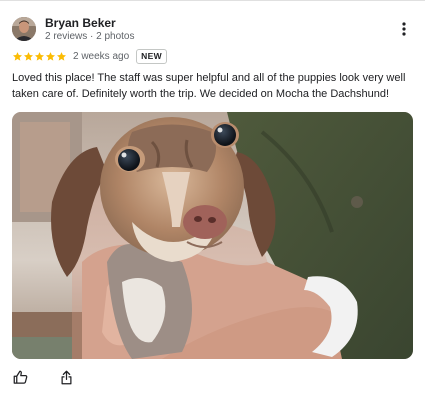 The height and width of the screenshot is (400, 425). I want to click on more-options-button, so click(404, 29).